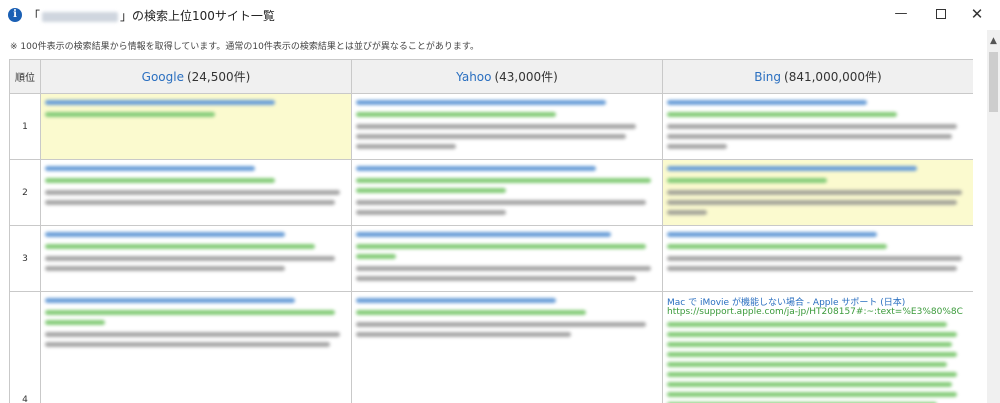  Describe the element at coordinates (474, 76) in the screenshot. I see `yahoo-name: Yahoo` at that location.